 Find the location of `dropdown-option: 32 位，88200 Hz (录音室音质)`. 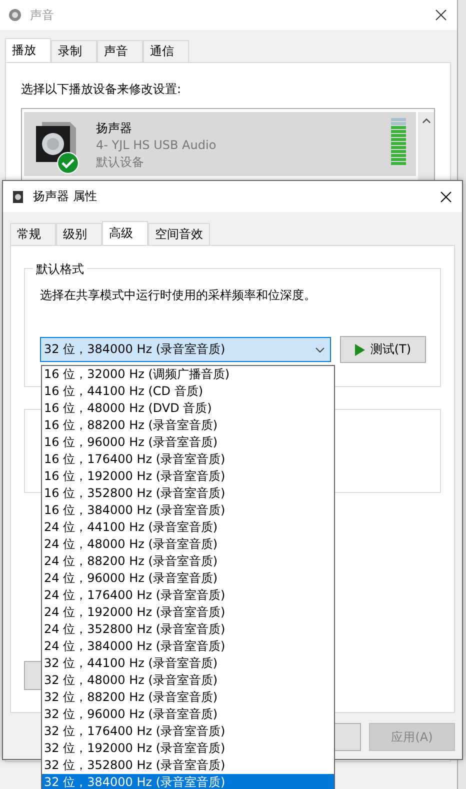

dropdown-option: 32 位，88200 Hz (录音室音质) is located at coordinates (188, 697).